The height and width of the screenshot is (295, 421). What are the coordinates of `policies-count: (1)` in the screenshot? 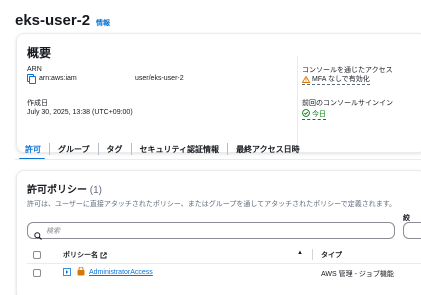 It's located at (96, 190).